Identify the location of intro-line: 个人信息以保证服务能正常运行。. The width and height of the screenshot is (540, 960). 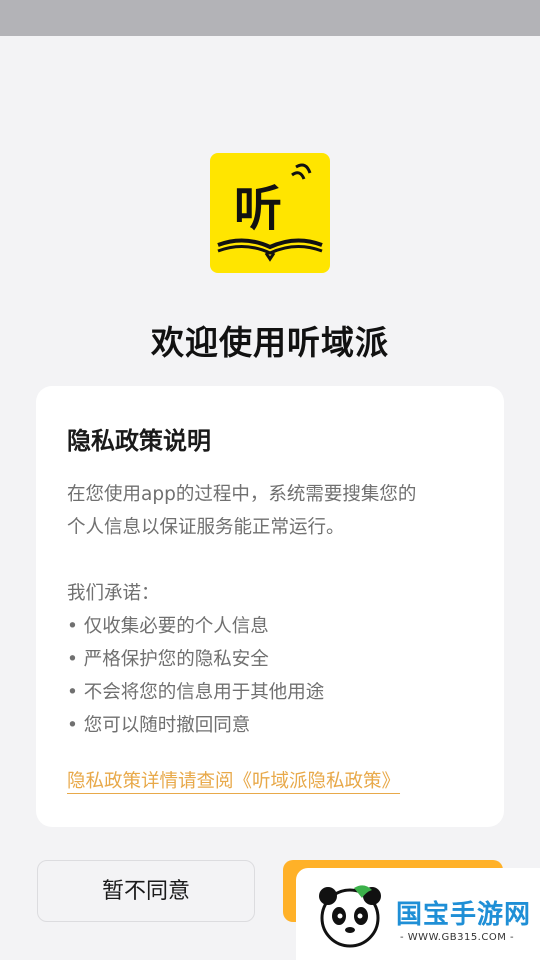
(206, 527).